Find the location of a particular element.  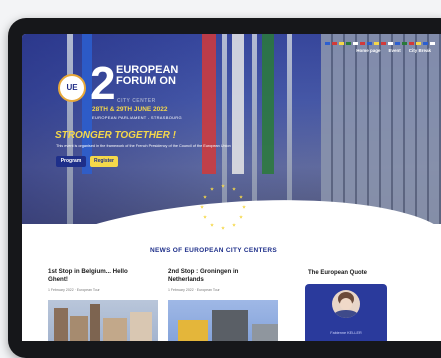

quote-card: Fabienne KELLER is located at coordinates (346, 312).